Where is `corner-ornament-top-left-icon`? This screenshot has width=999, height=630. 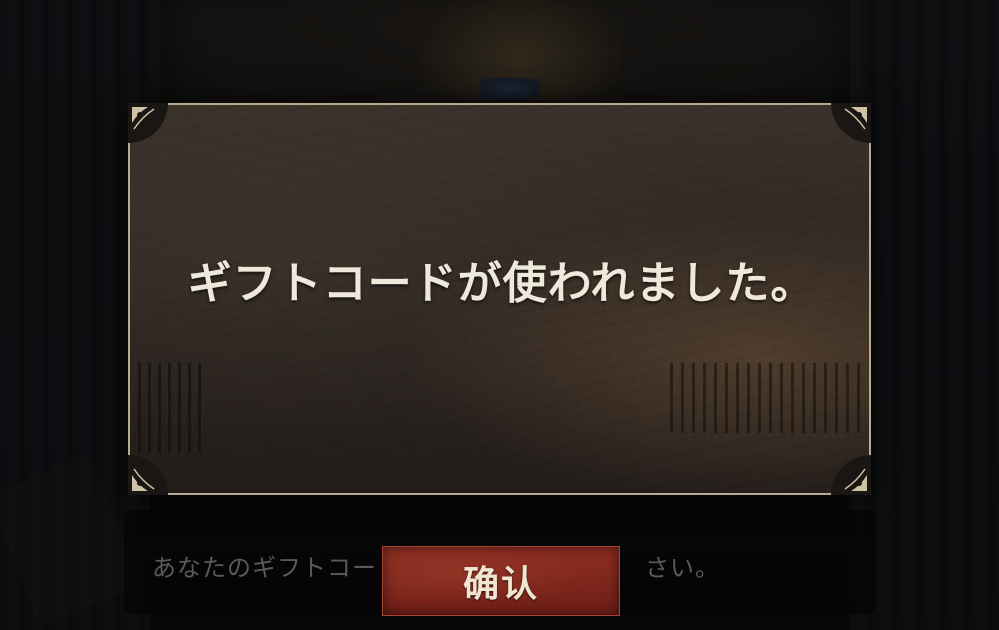 corner-ornament-top-left-icon is located at coordinates (148, 123).